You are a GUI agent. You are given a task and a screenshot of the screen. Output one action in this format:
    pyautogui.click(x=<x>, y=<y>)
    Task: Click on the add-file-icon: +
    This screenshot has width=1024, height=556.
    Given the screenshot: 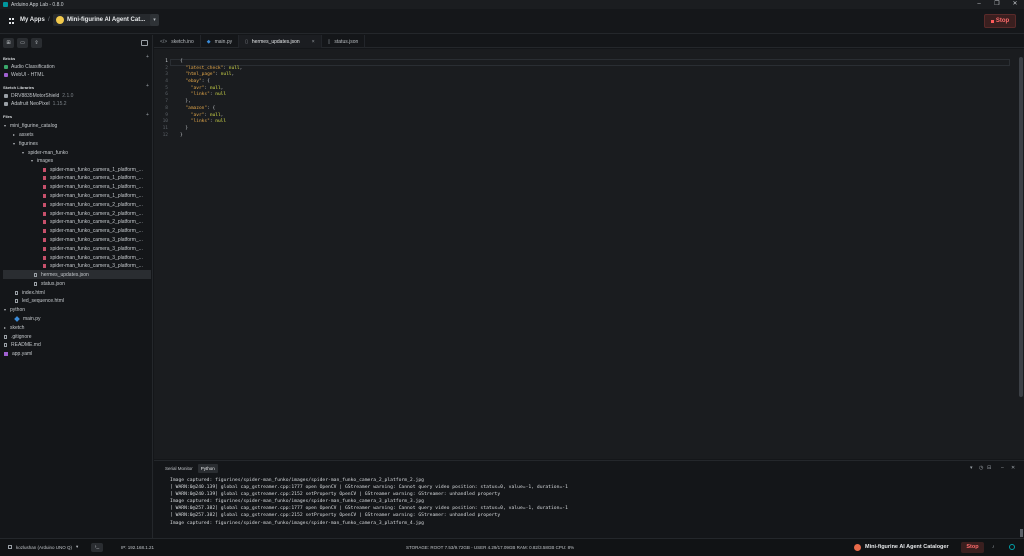 What is the action you would take?
    pyautogui.click(x=147, y=115)
    